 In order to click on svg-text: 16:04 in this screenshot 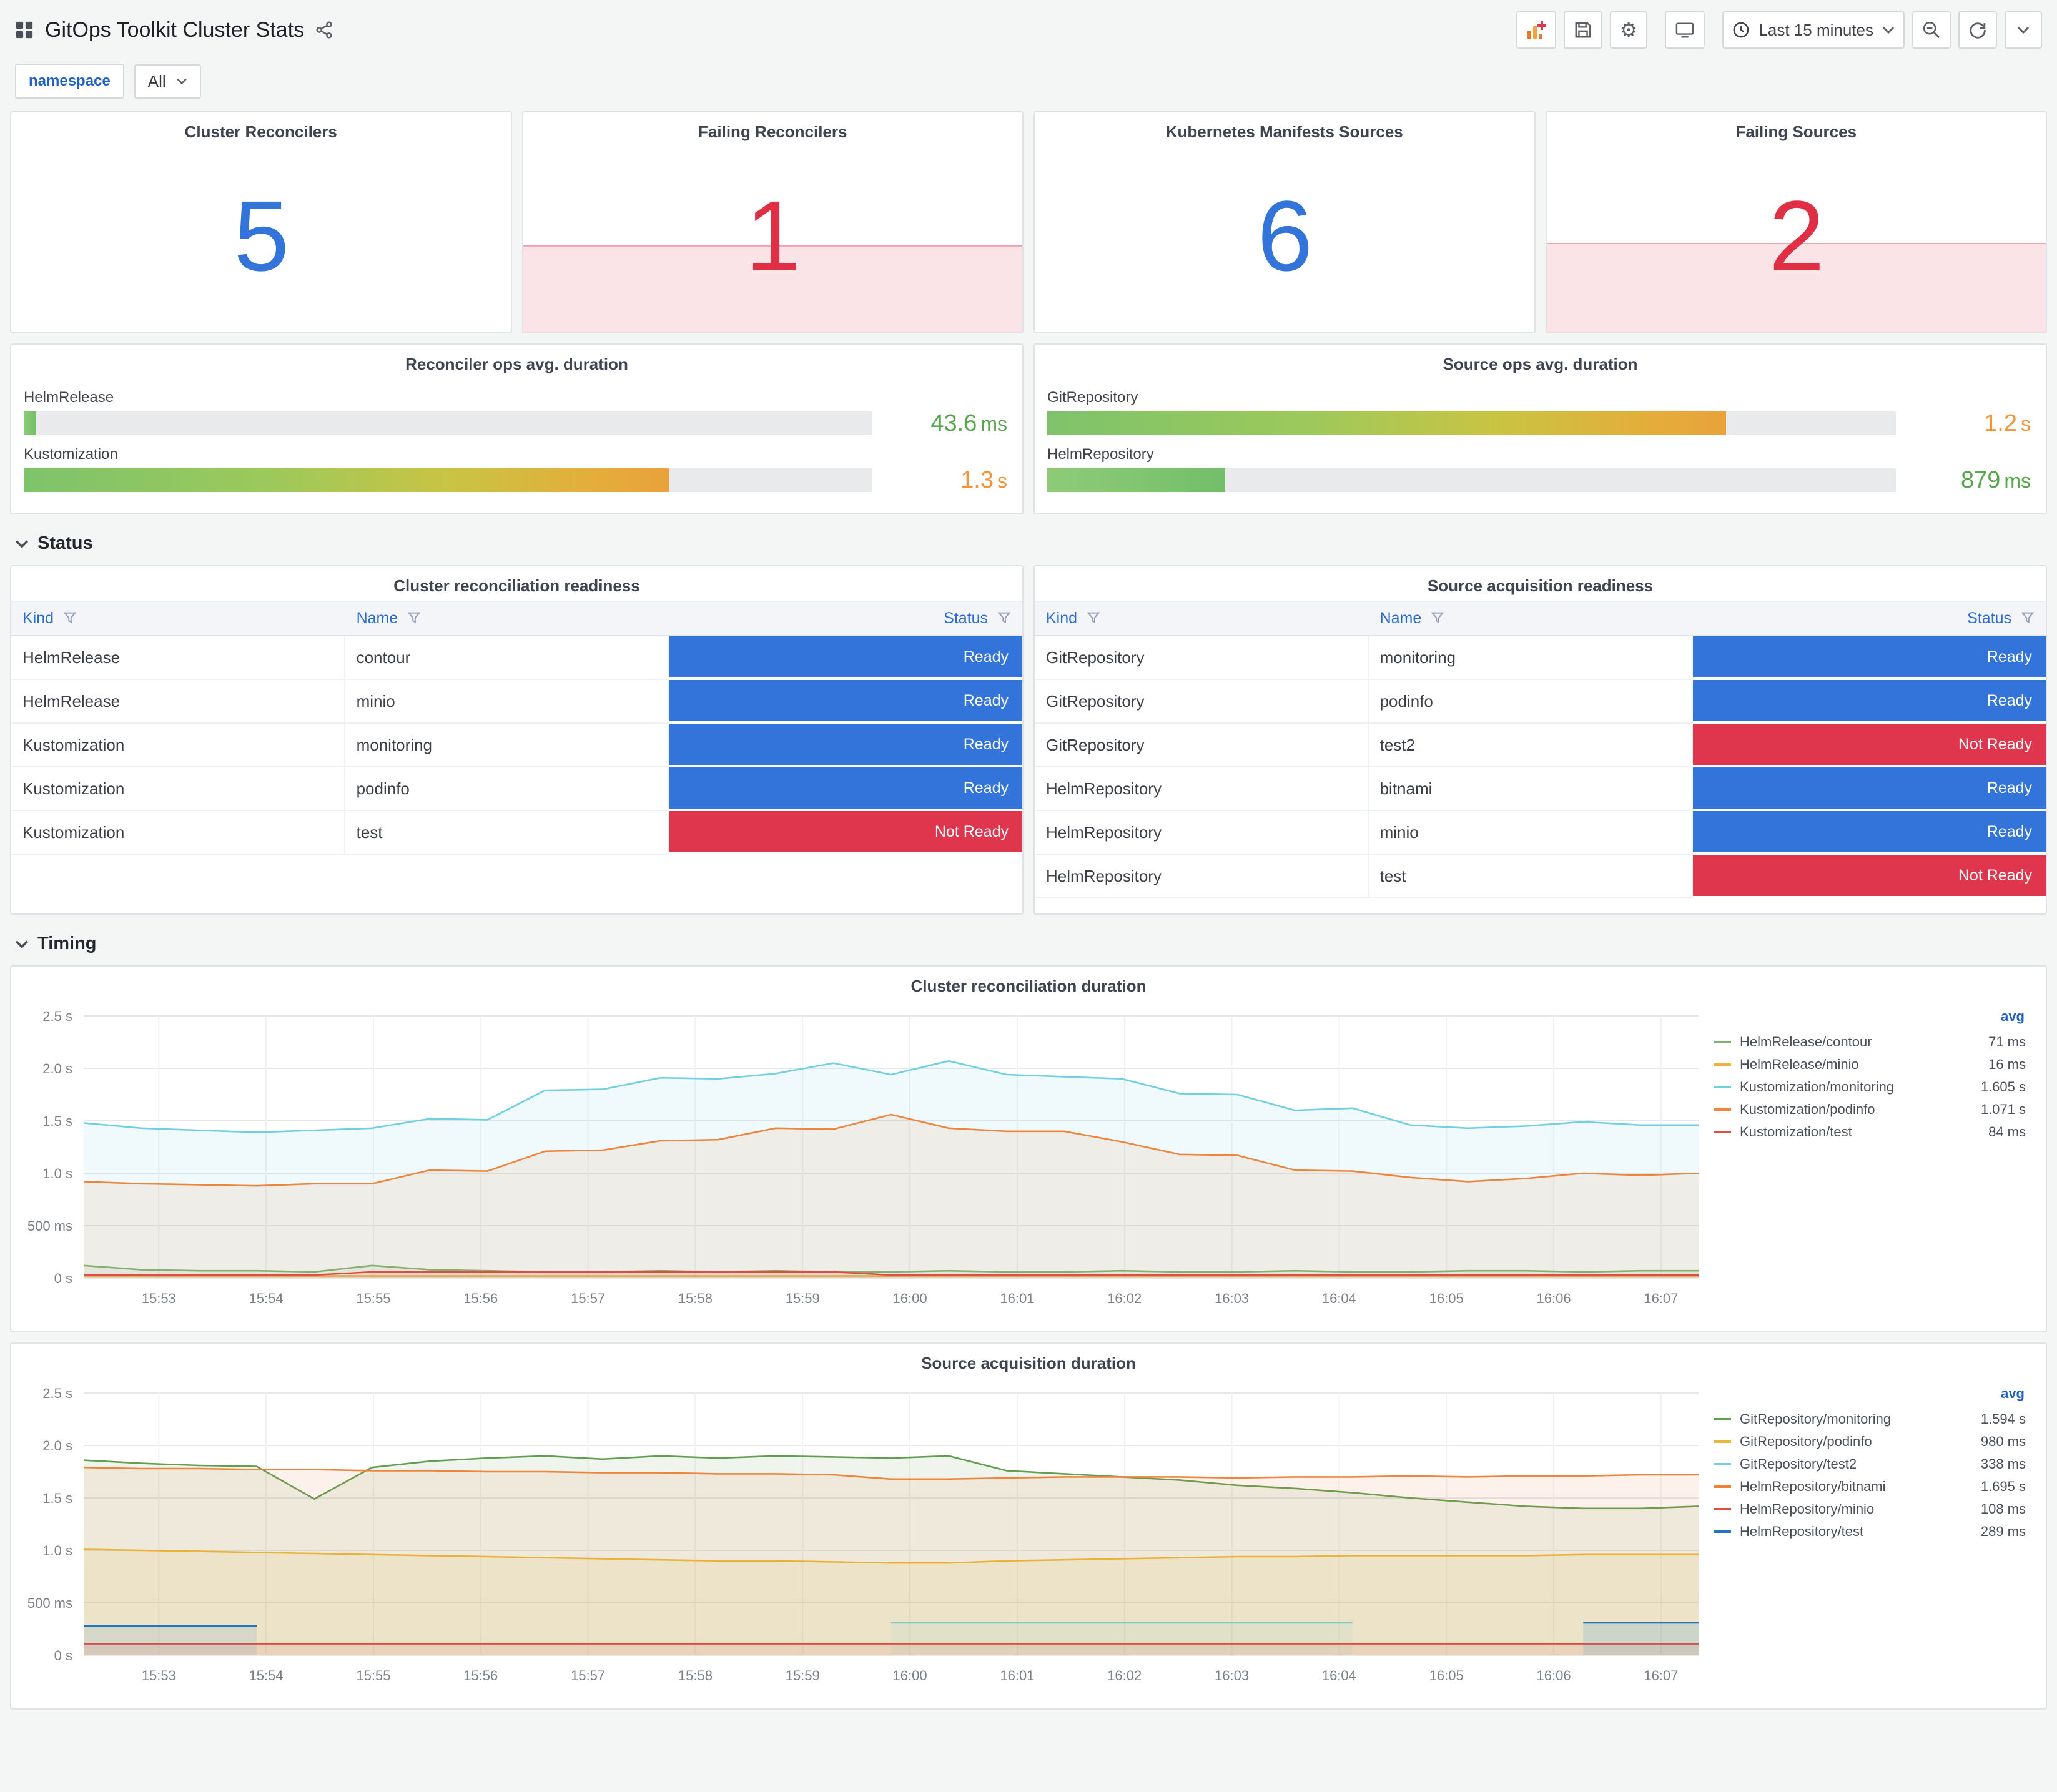, I will do `click(1339, 1675)`.